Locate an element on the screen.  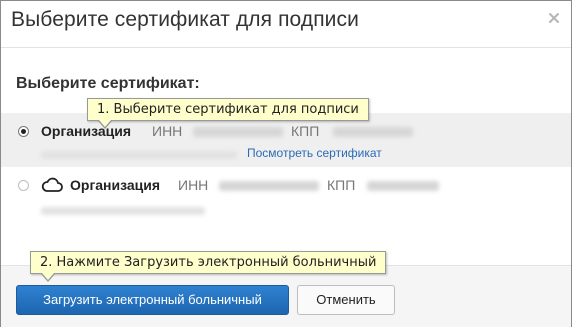
dialog-title: Выберите сертификат для подписи is located at coordinates (185, 19).